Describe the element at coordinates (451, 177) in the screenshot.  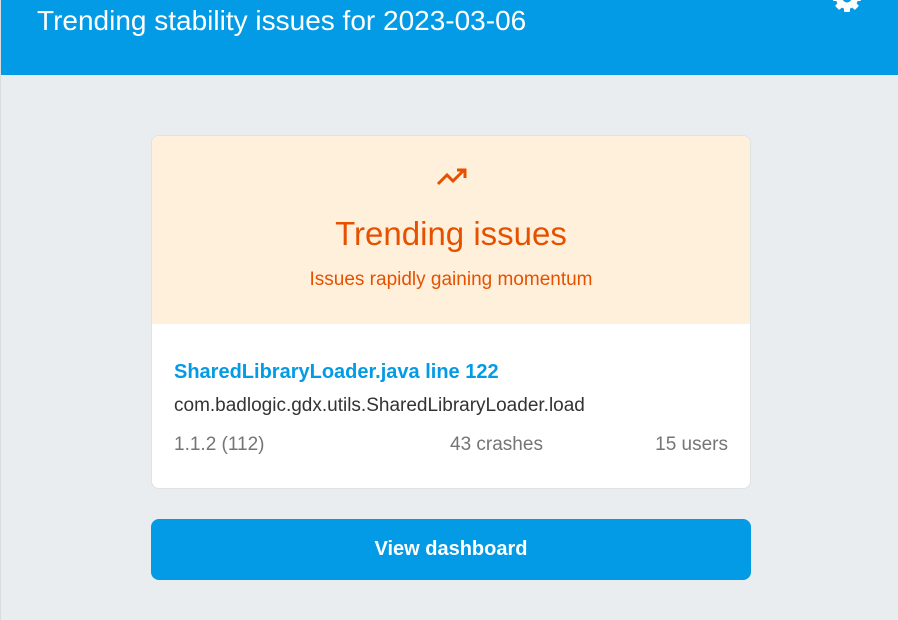
I see `trending-up-icon` at that location.